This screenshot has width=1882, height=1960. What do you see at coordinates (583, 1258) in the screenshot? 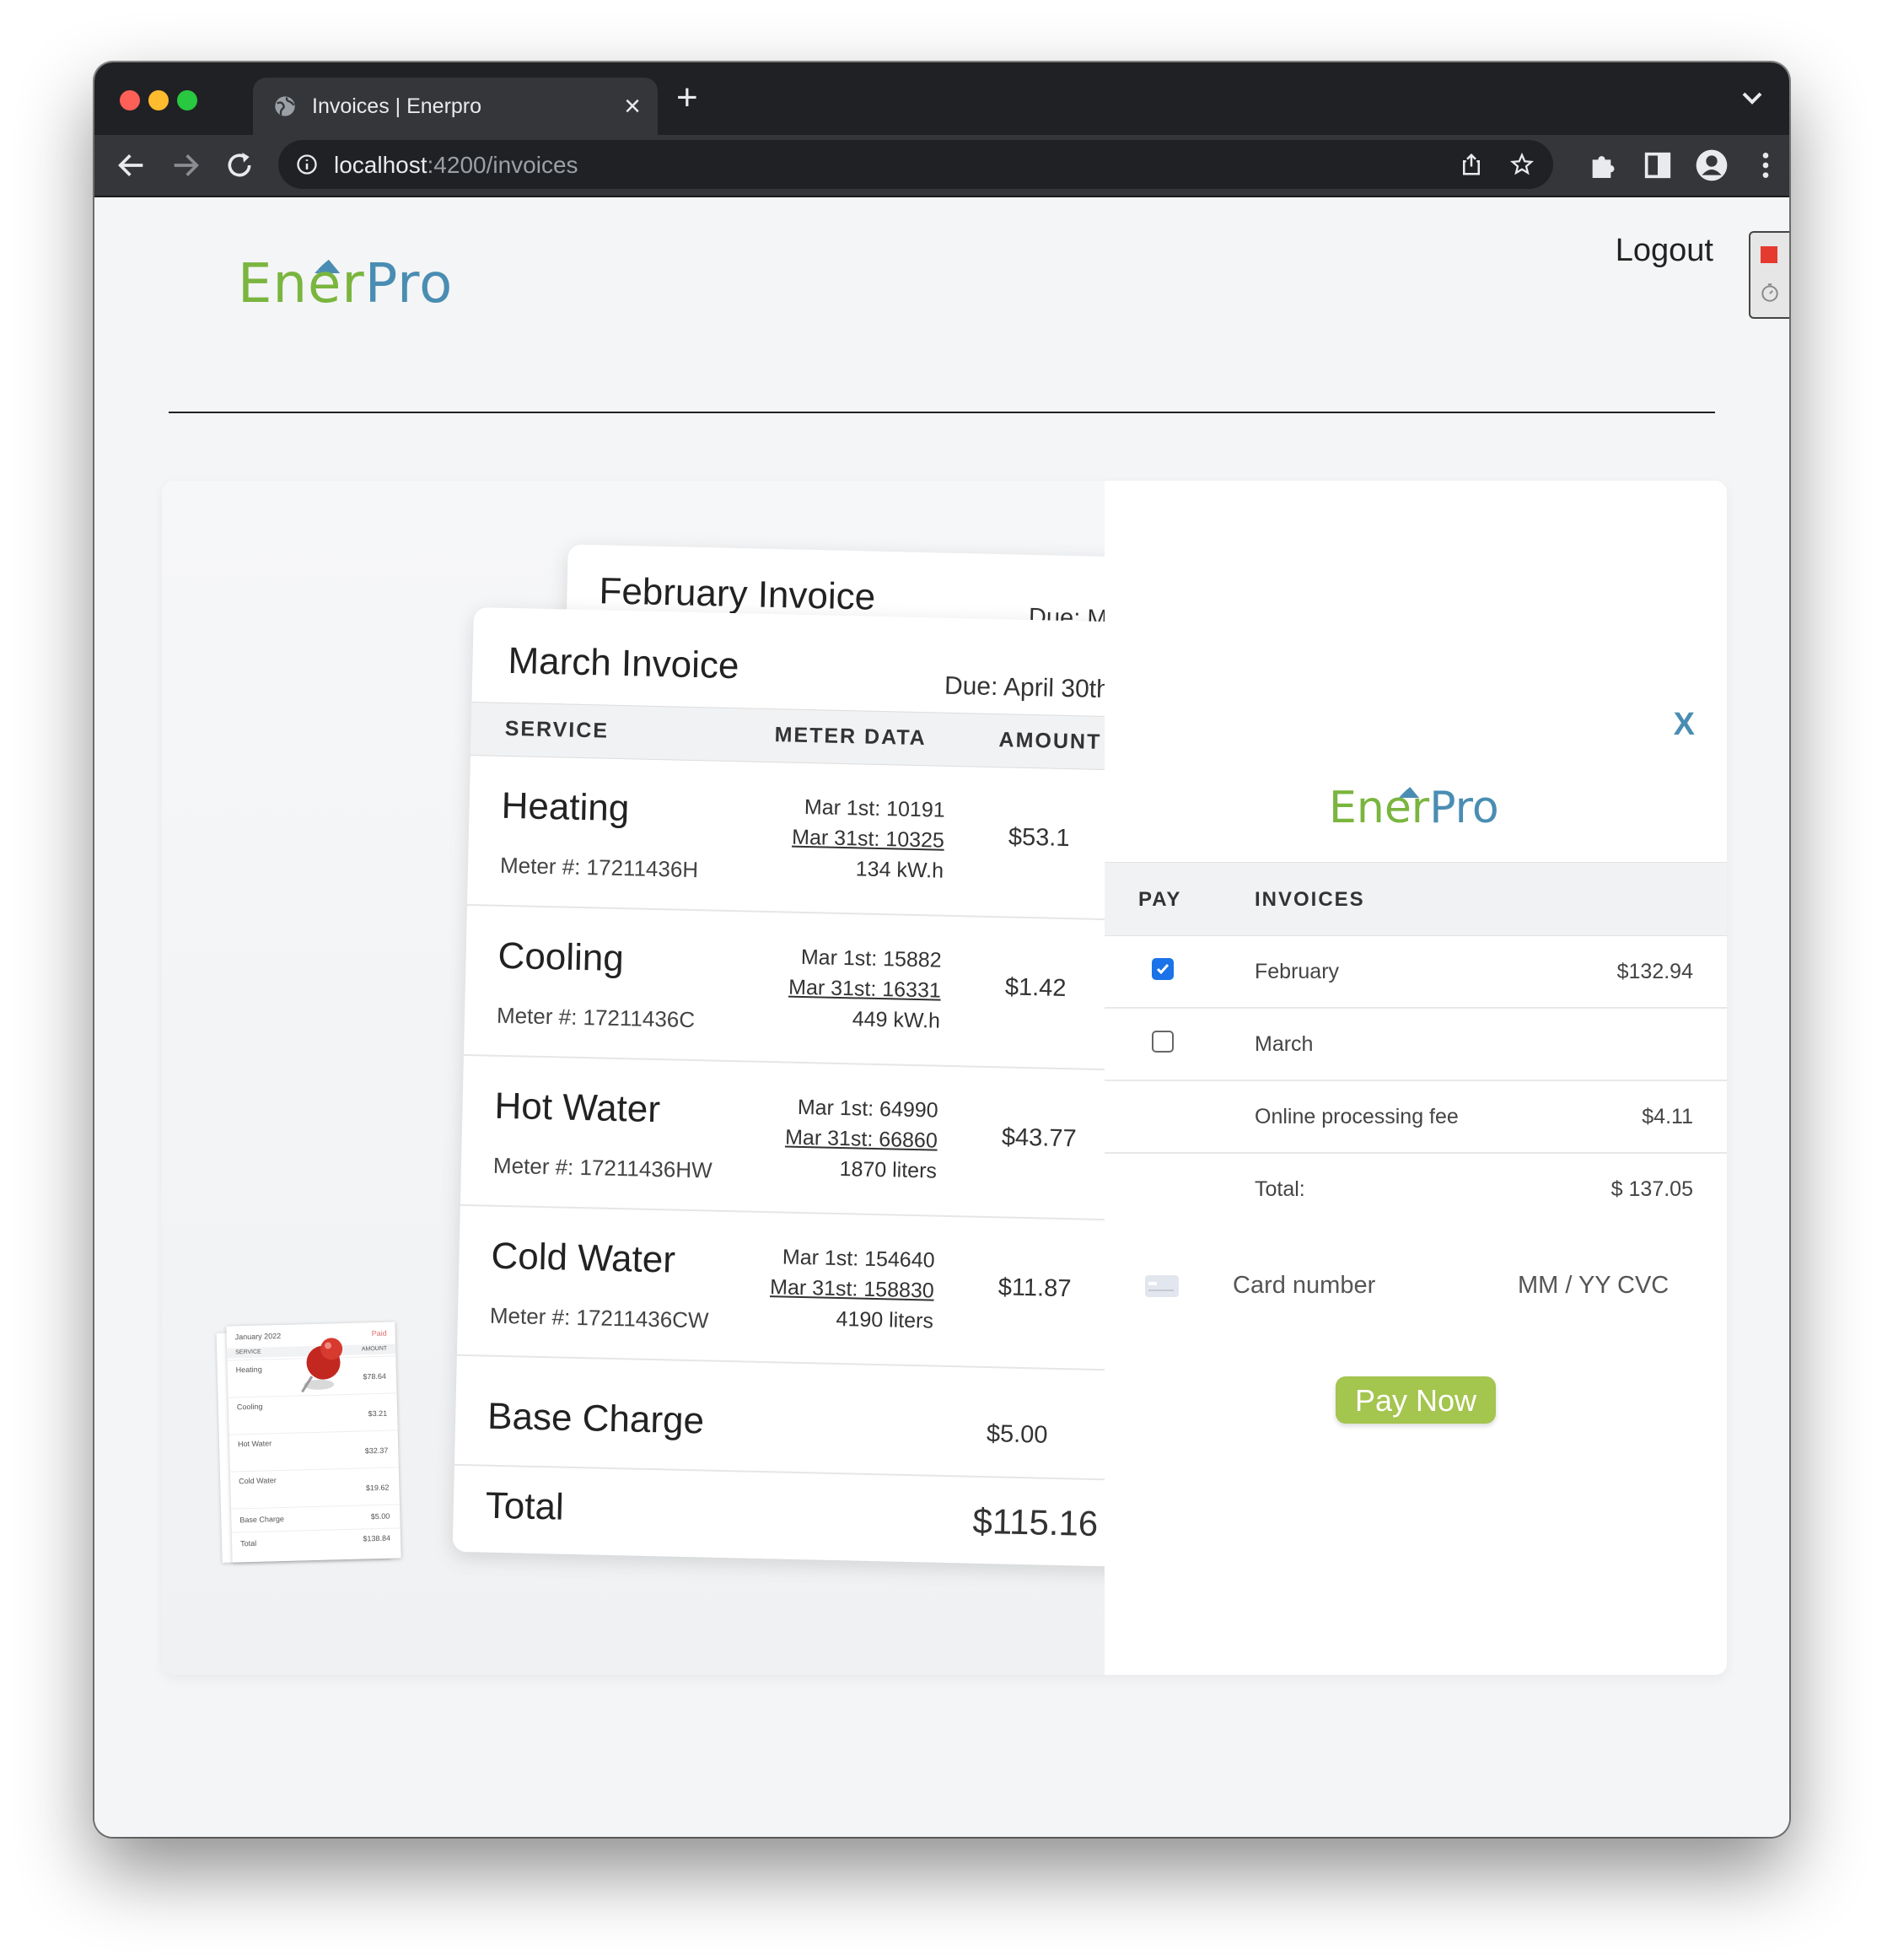
I see `service-name: Cold Water` at bounding box center [583, 1258].